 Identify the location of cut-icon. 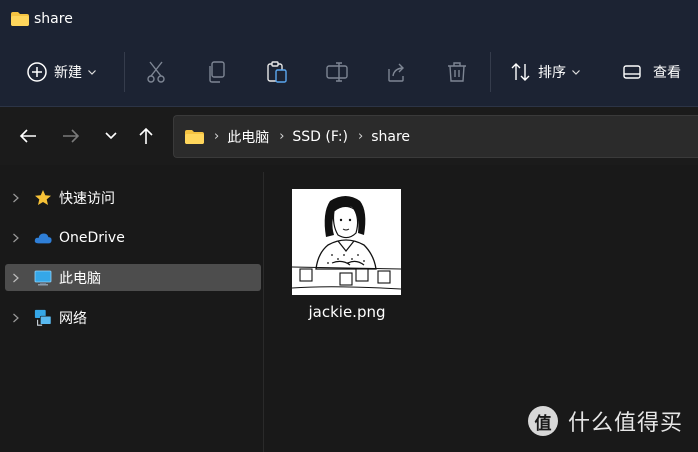
(156, 72).